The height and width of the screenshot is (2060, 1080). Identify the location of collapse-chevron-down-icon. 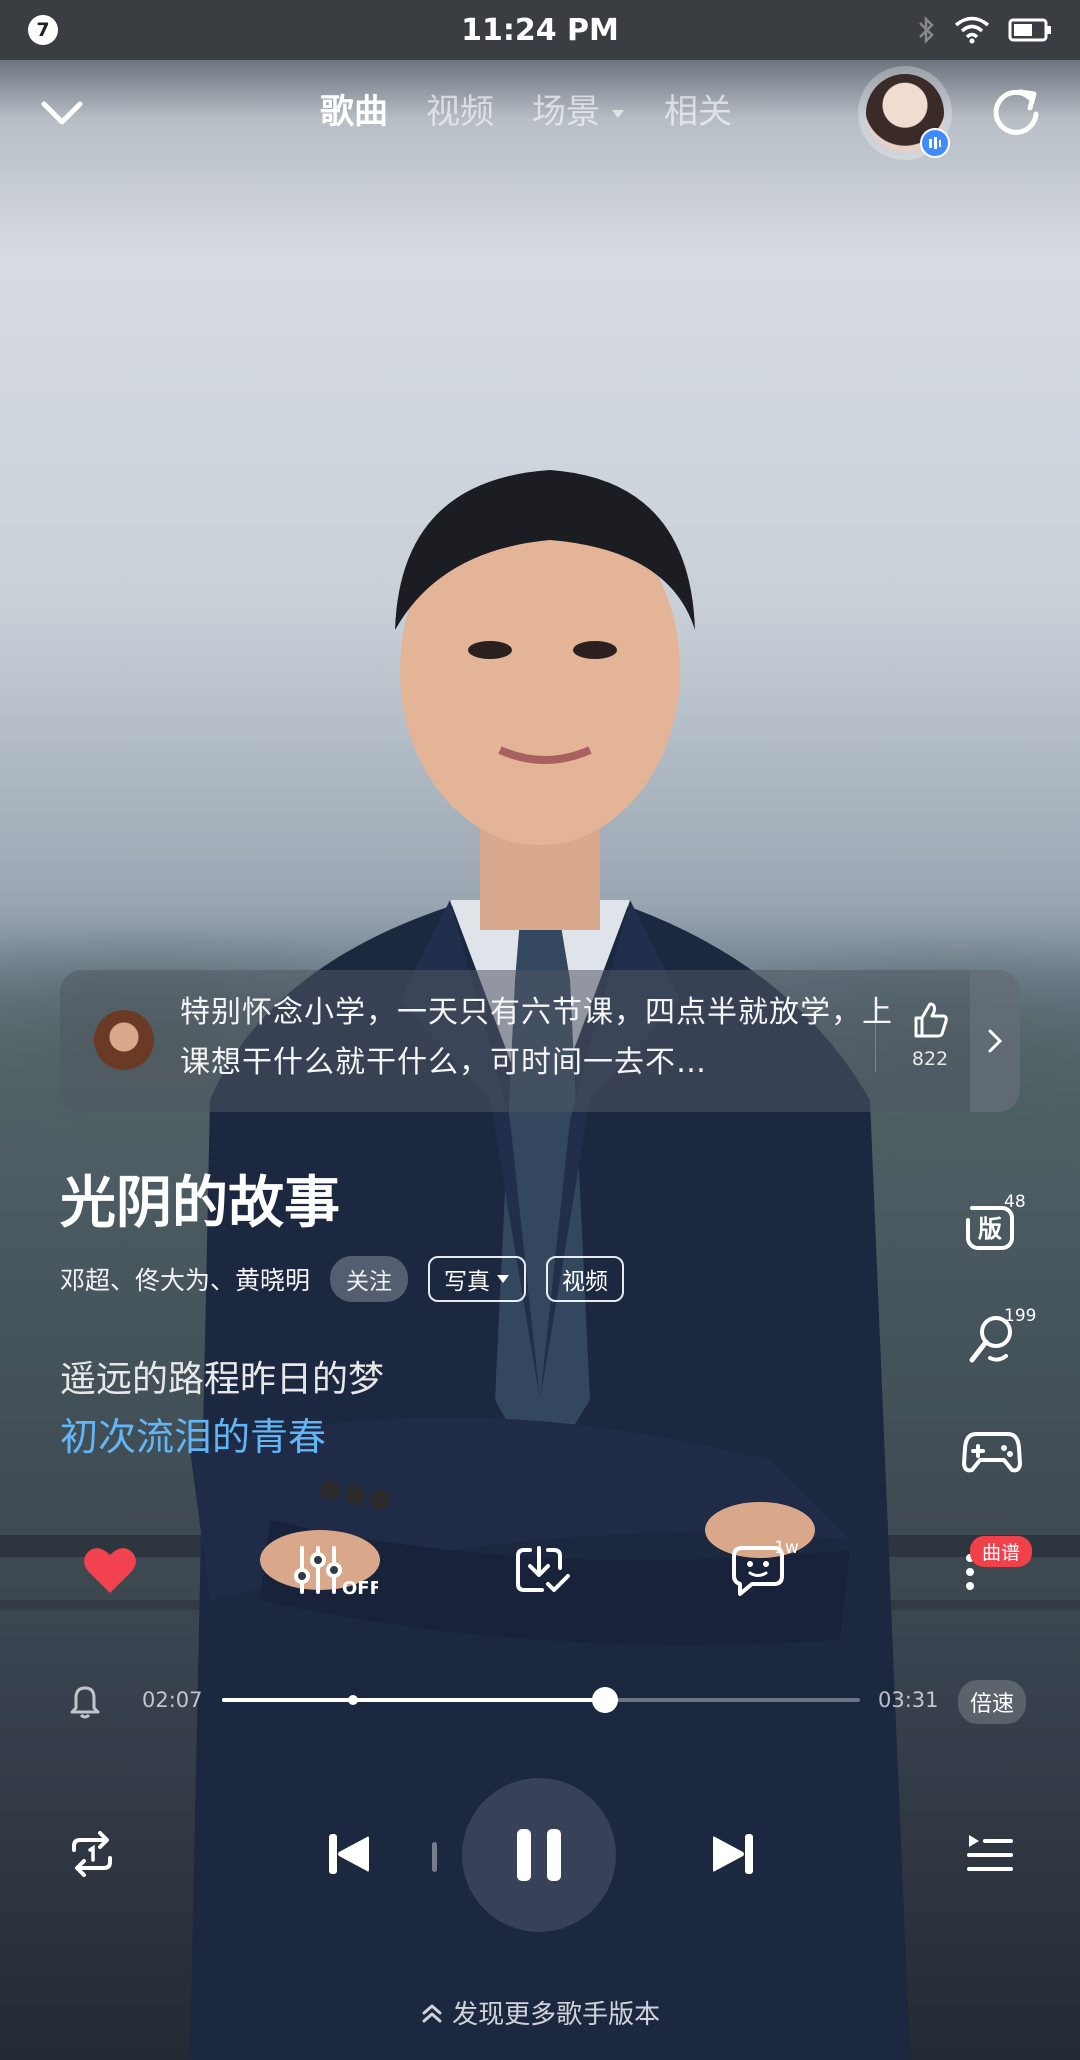
(62, 112).